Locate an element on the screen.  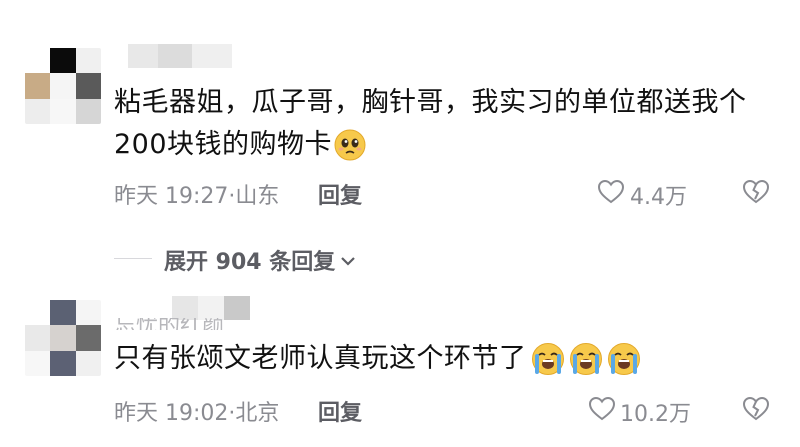
chevron-down-icon is located at coordinates (348, 260).